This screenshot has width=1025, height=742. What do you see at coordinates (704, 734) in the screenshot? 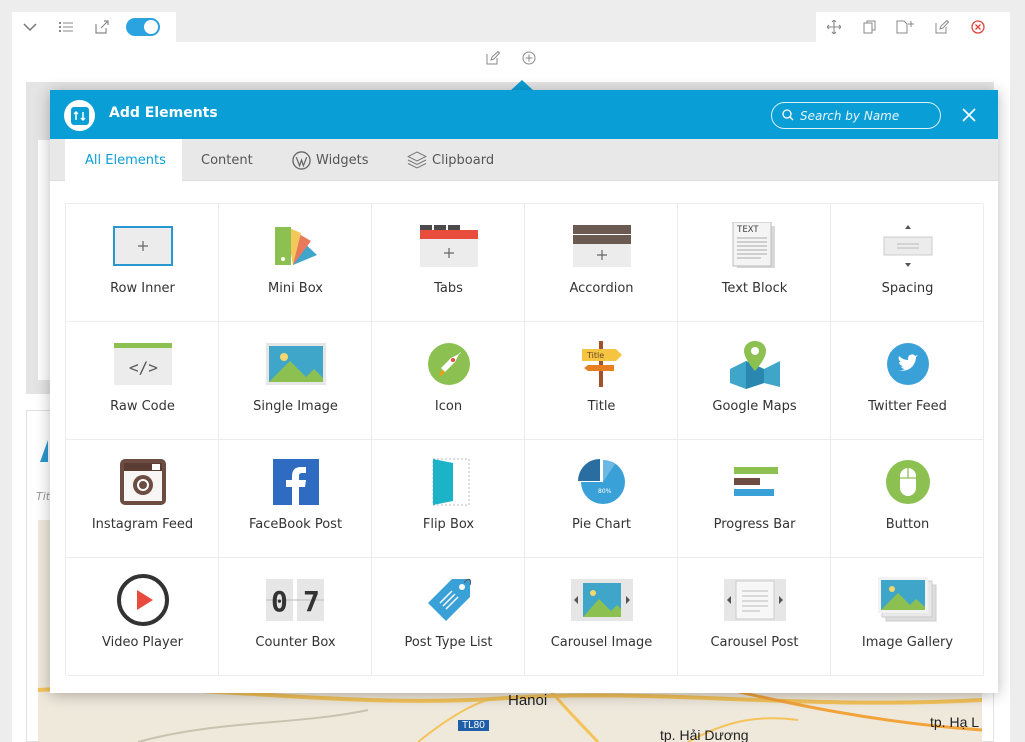
I see `map-town-label: tp. Hải Dương` at bounding box center [704, 734].